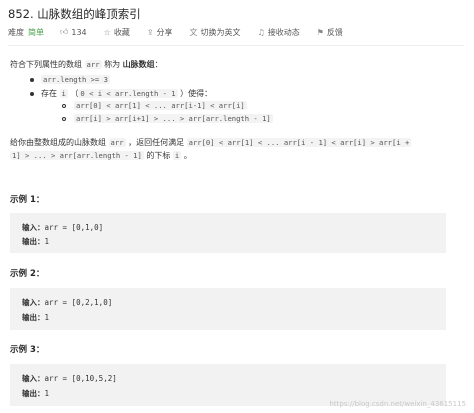 The width and height of the screenshot is (474, 413). Describe the element at coordinates (79, 32) in the screenshot. I see `like-count: 134` at that location.